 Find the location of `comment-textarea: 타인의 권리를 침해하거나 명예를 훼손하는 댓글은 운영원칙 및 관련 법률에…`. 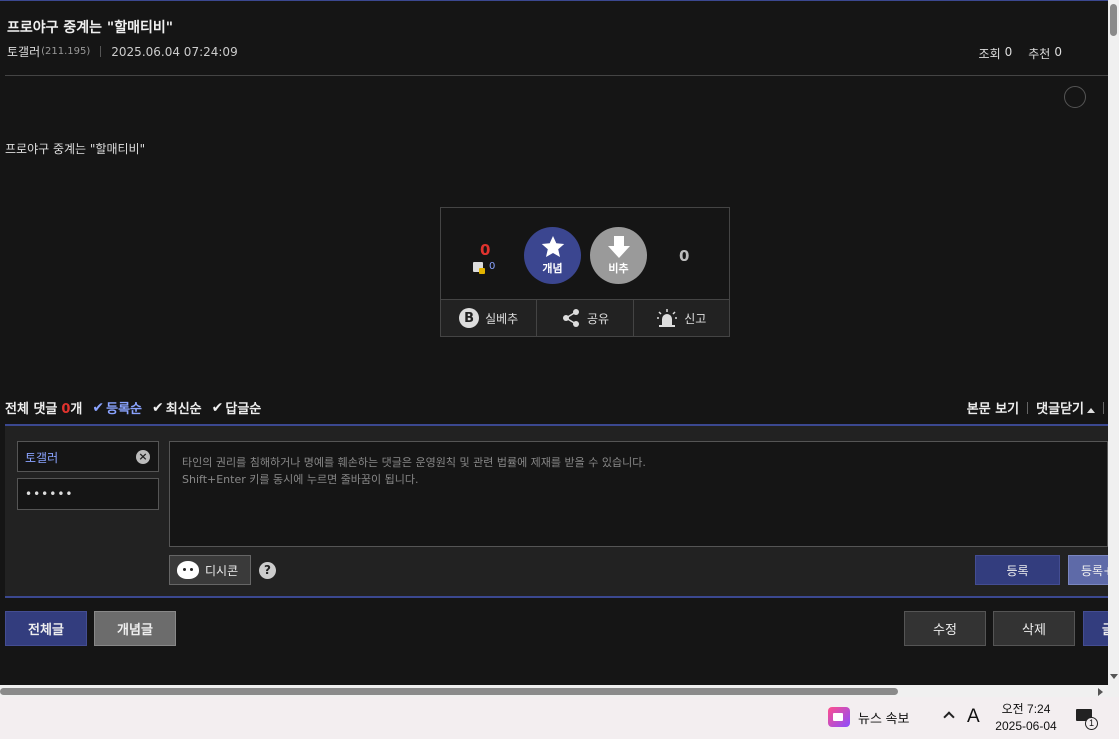

comment-textarea: 타인의 권리를 침해하거나 명예를 훼손하는 댓글은 운영원칙 및 관련 법률에… is located at coordinates (638, 494).